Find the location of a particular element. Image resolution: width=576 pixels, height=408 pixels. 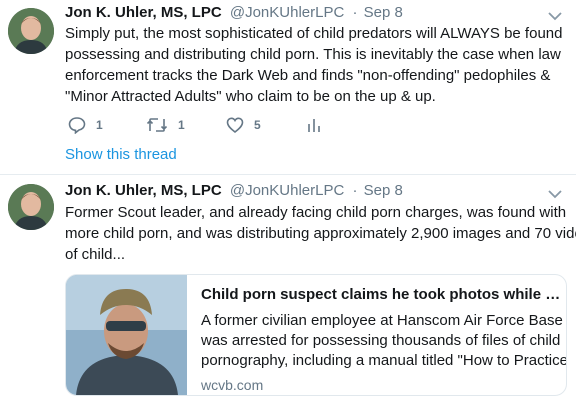

like-icon is located at coordinates (235, 125).